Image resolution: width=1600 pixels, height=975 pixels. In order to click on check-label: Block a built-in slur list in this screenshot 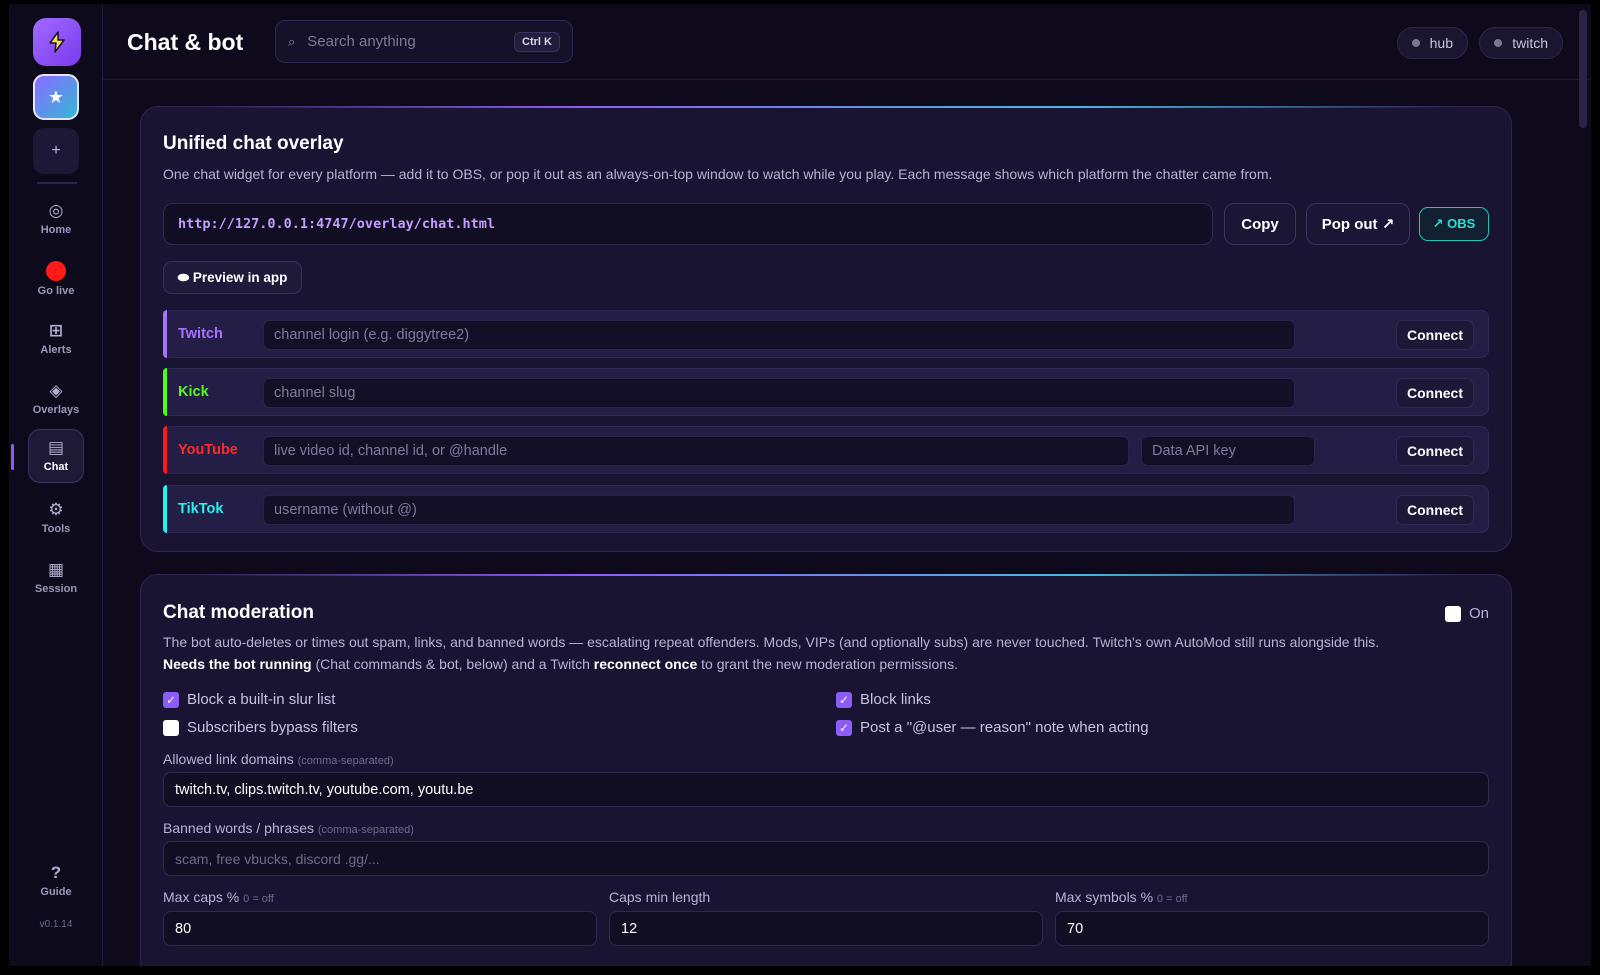, I will do `click(261, 699)`.